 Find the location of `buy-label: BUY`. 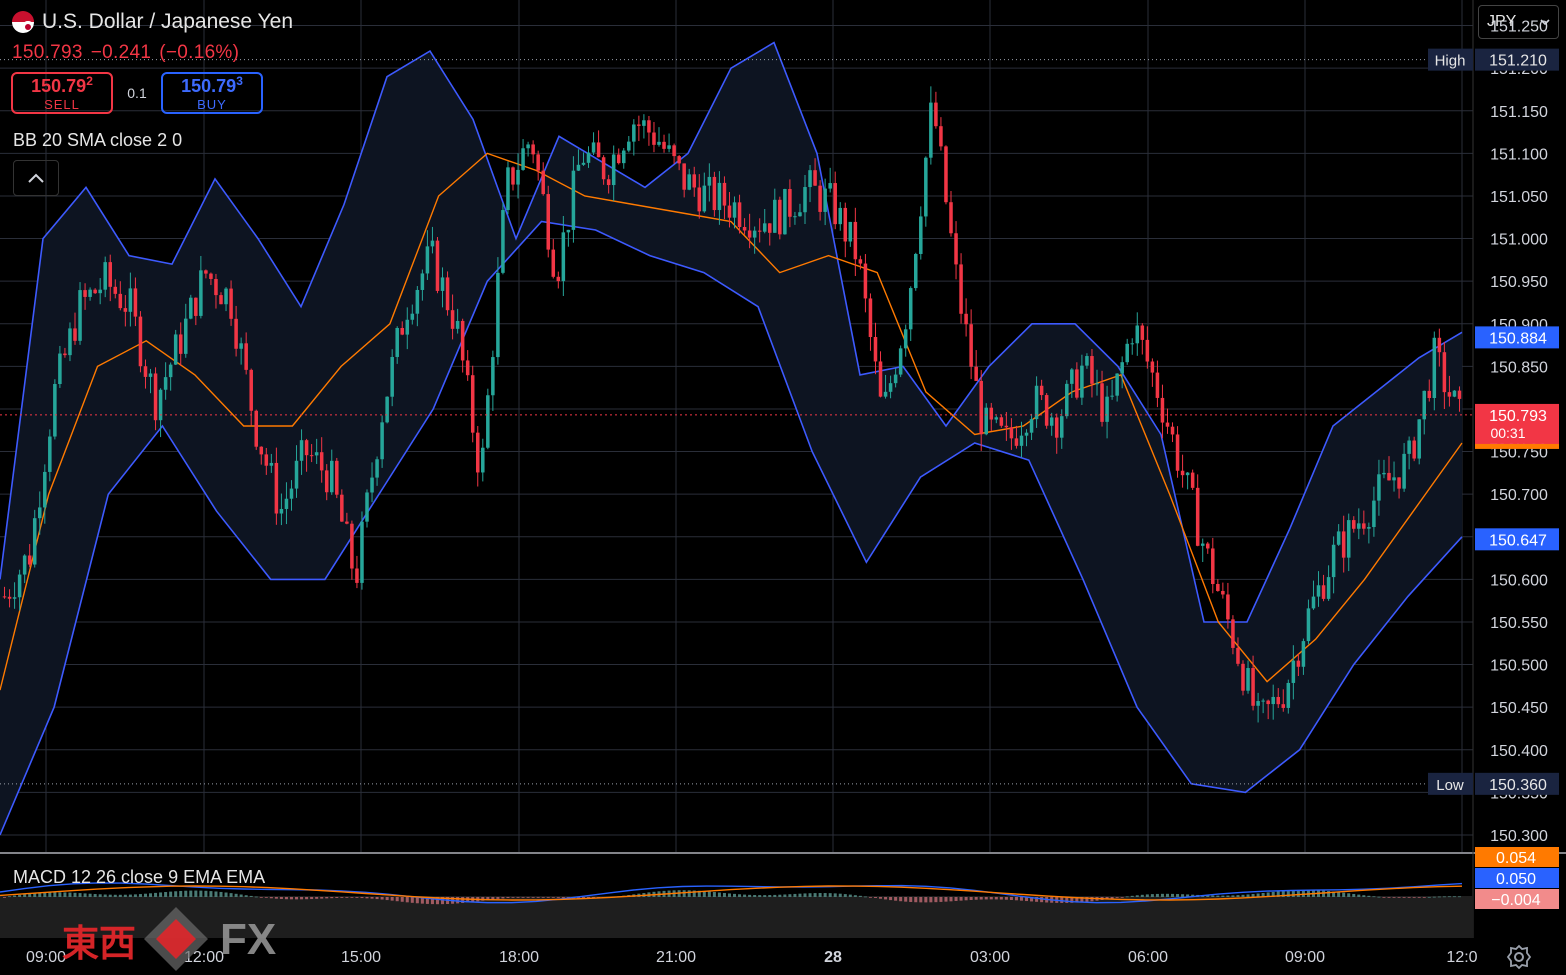

buy-label: BUY is located at coordinates (212, 104).